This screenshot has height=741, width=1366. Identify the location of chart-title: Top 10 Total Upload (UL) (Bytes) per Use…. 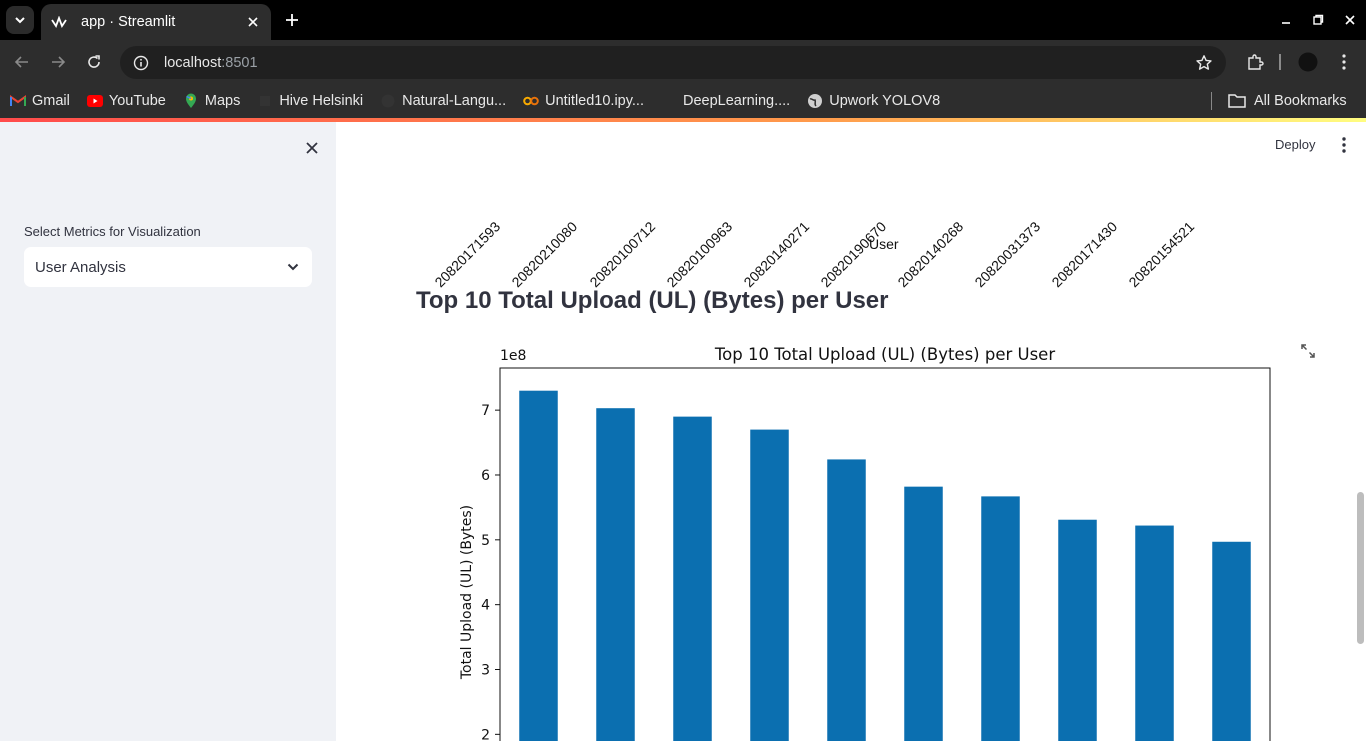
(884, 354).